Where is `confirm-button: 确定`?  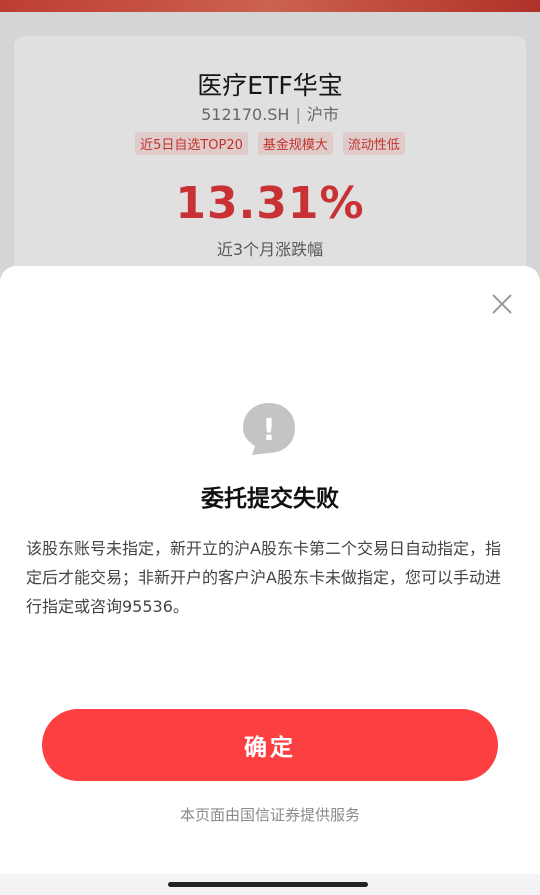 confirm-button: 确定 is located at coordinates (270, 745).